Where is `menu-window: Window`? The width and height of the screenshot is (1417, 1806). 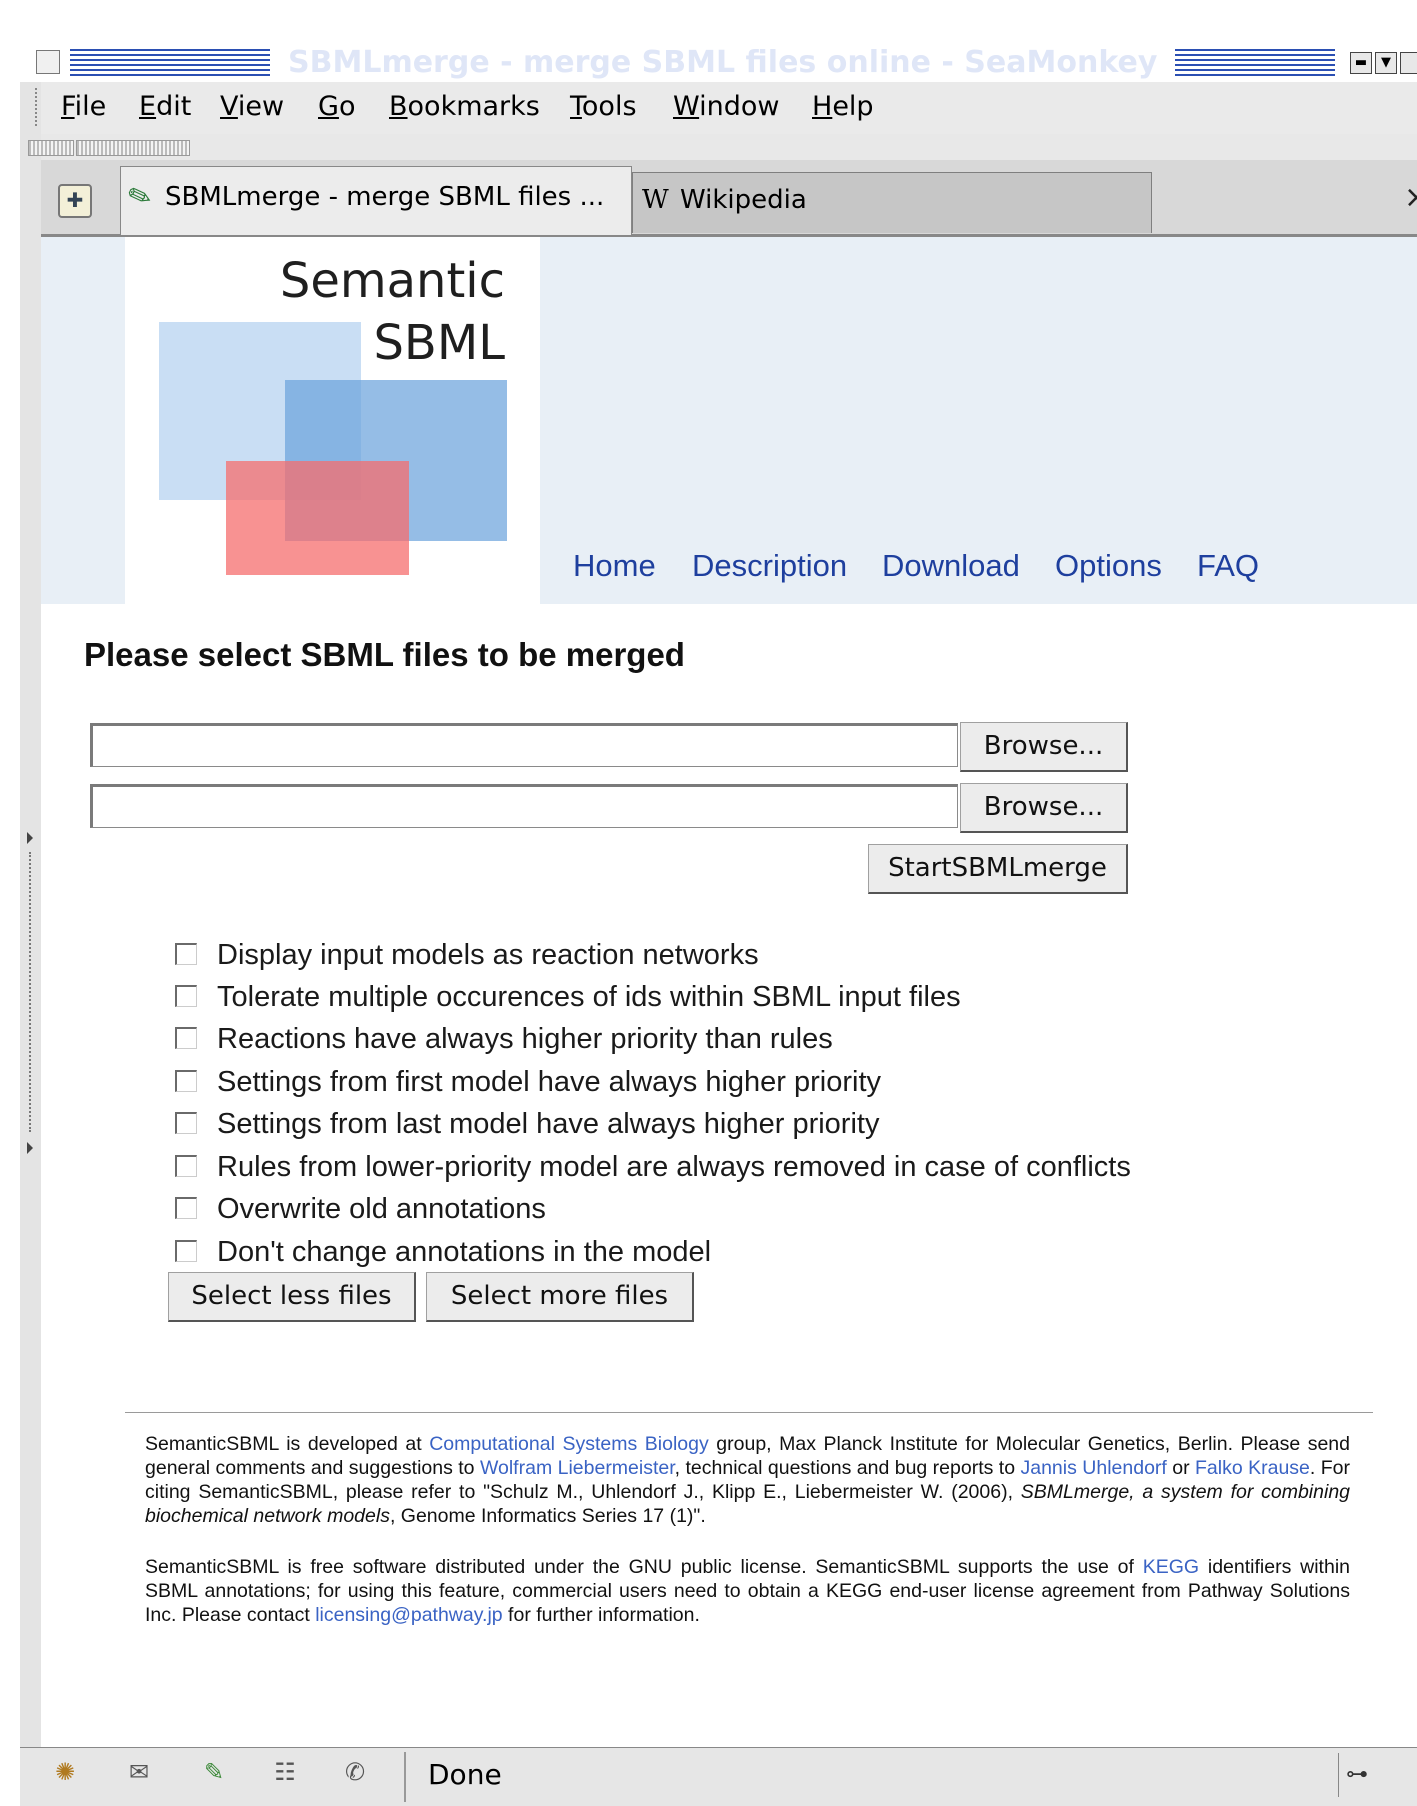 menu-window: Window is located at coordinates (726, 106).